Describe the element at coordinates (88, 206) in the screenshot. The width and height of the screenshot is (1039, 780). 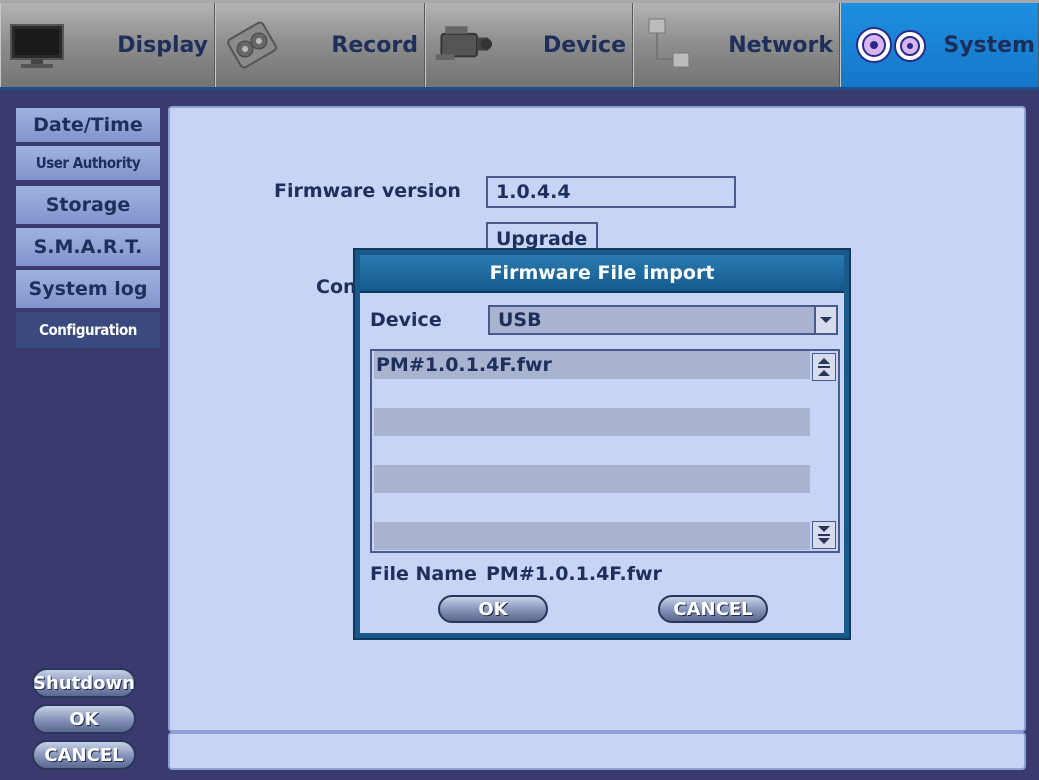
I see `sidebar-item-storage: Storage` at that location.